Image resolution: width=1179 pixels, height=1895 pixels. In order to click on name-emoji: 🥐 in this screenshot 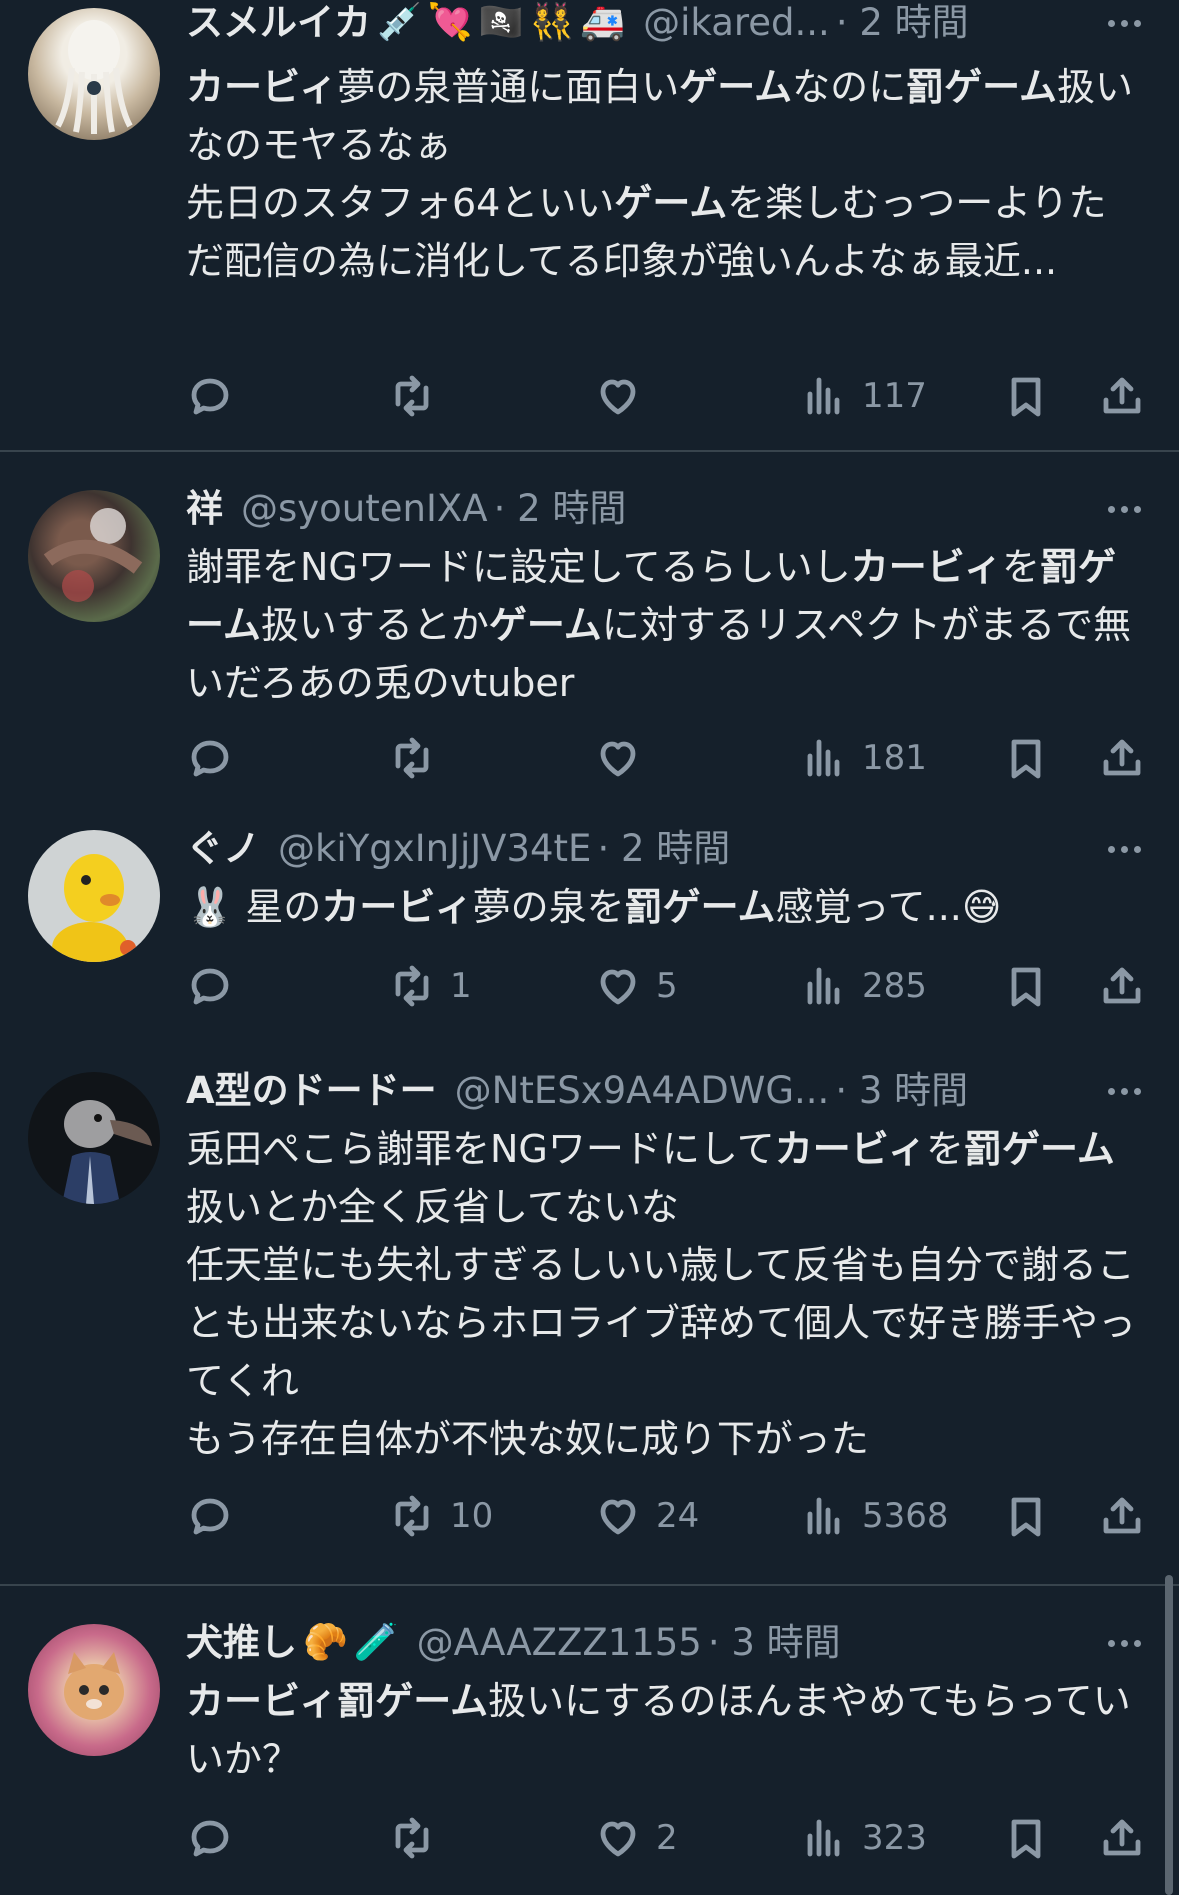, I will do `click(325, 1642)`.